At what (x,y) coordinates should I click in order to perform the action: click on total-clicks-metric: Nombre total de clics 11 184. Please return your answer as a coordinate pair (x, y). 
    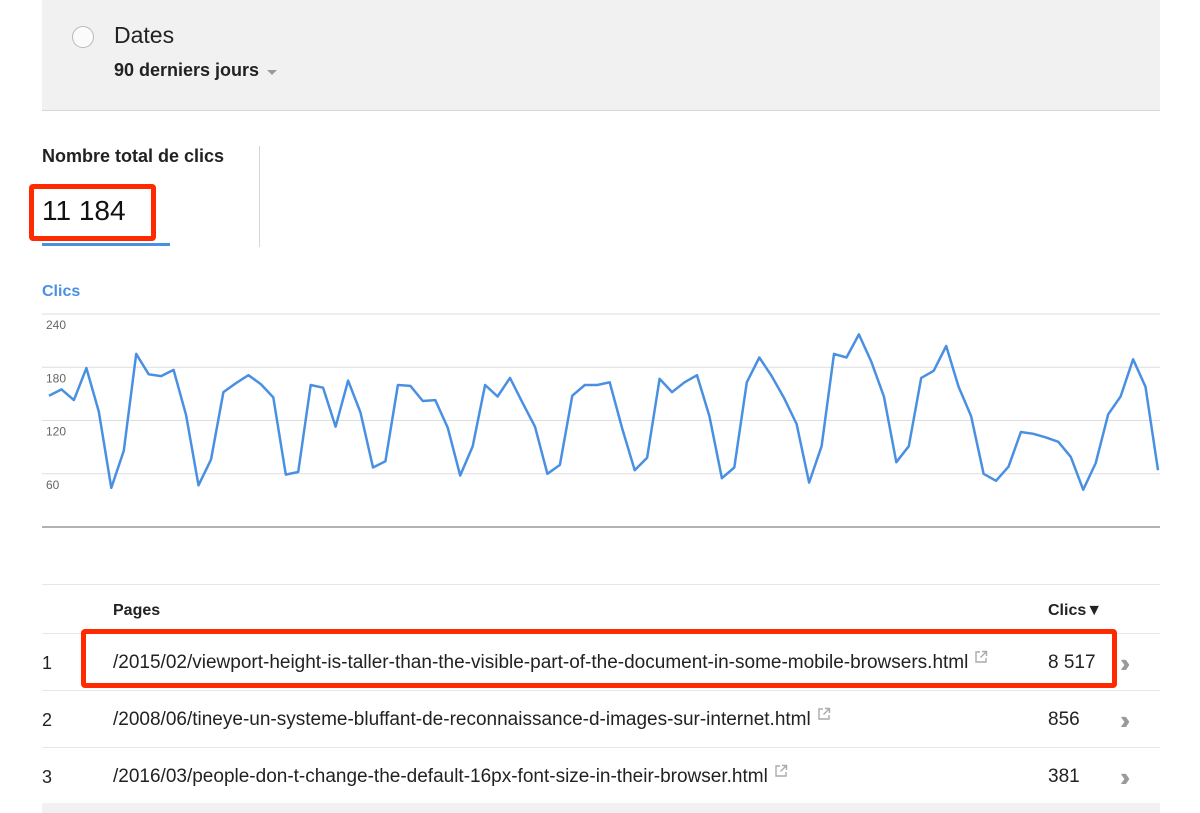
    Looking at the image, I should click on (151, 196).